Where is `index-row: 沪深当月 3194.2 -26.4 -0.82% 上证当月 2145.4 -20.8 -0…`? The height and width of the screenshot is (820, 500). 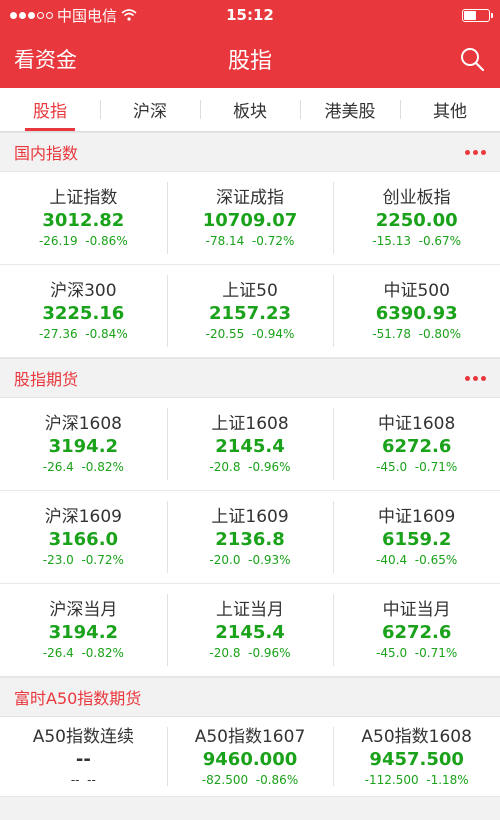
index-row: 沪深当月 3194.2 -26.4 -0.82% 上证当月 2145.4 -20.8 -0… is located at coordinates (250, 630).